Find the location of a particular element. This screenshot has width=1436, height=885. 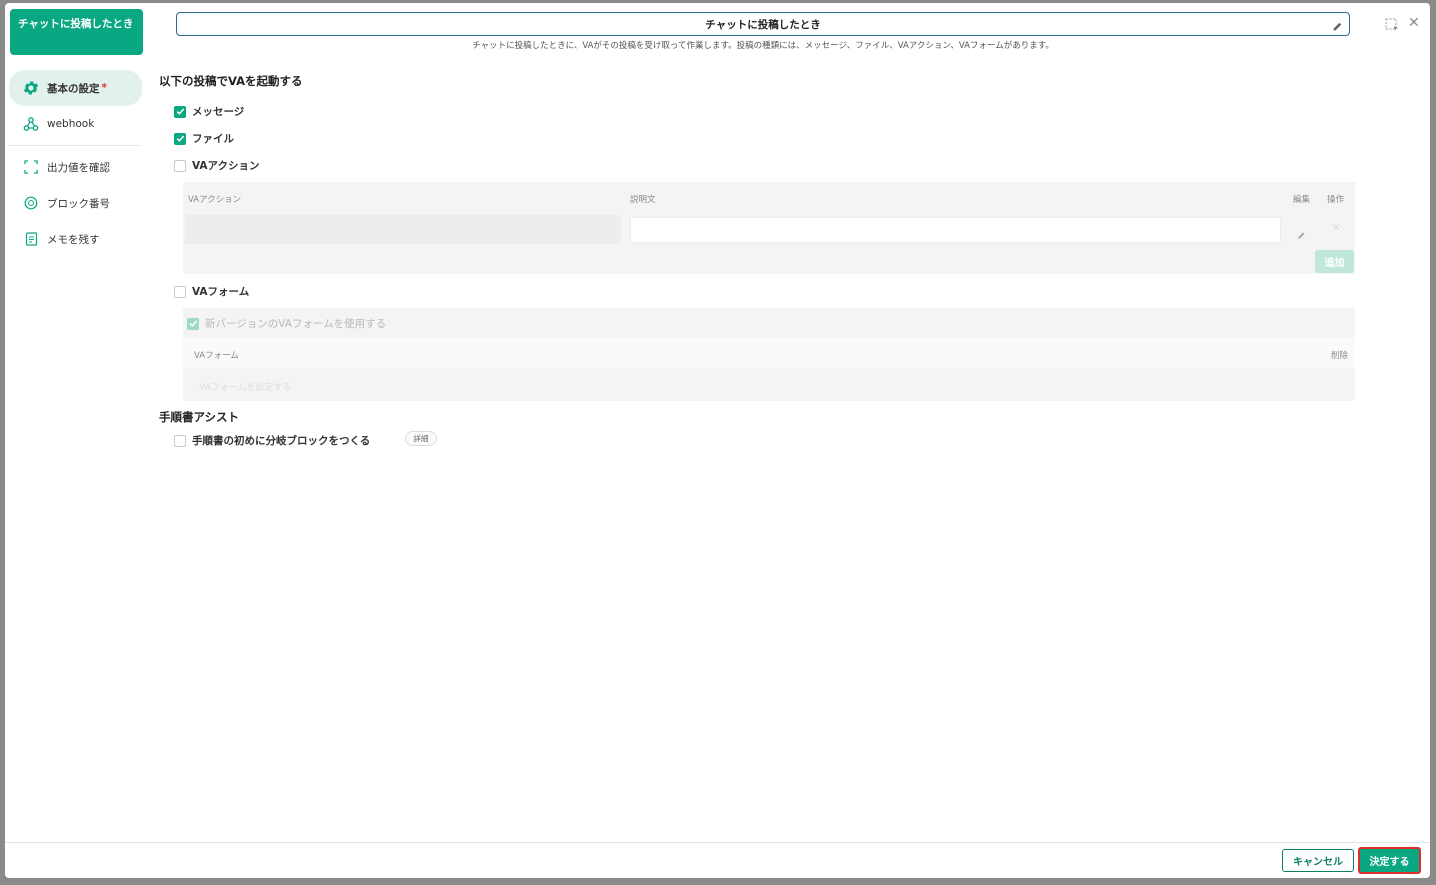

gear-icon is located at coordinates (31, 88).